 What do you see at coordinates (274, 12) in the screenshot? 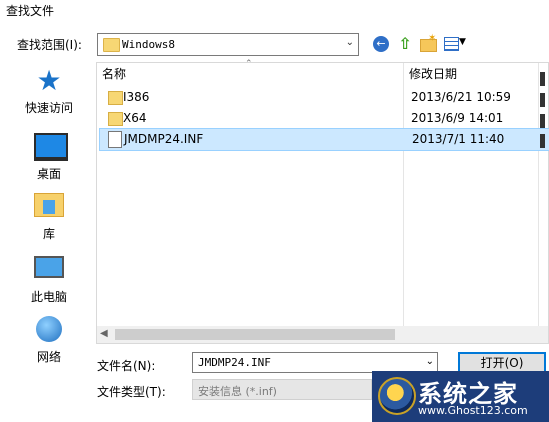
I see `window-title: 查找文件` at bounding box center [274, 12].